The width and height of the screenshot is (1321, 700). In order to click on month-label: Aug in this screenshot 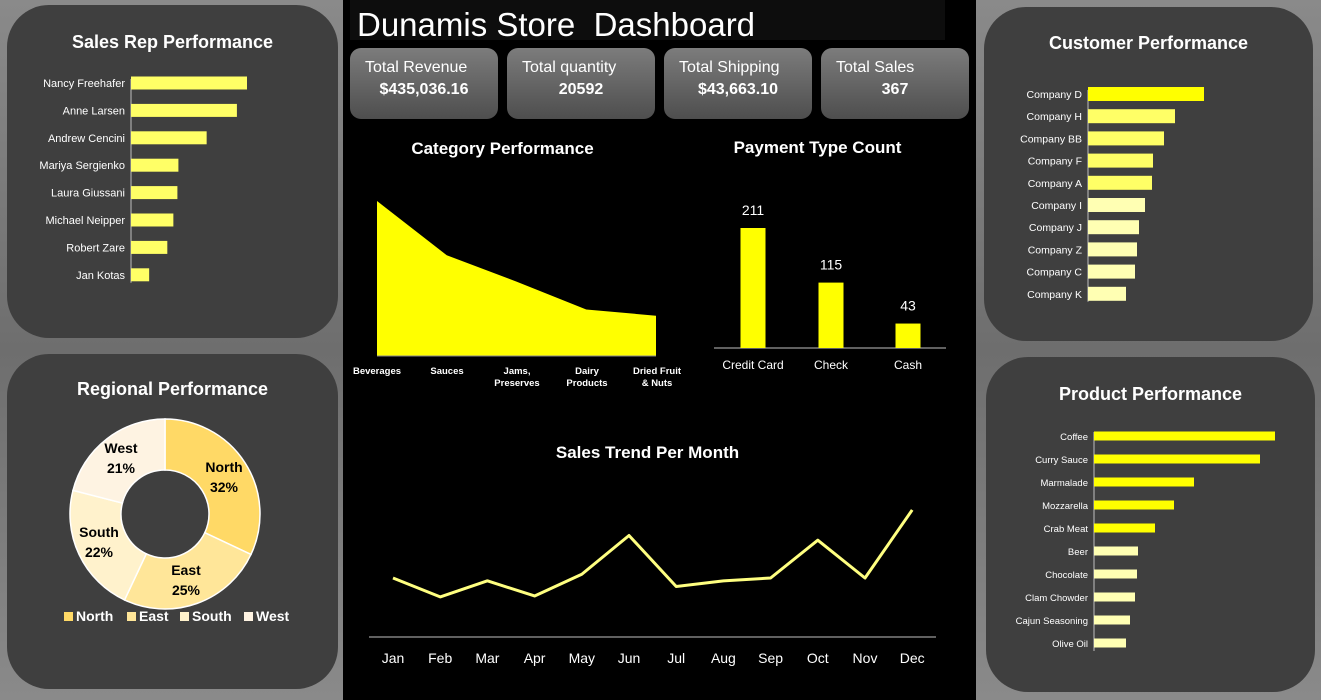, I will do `click(723, 658)`.